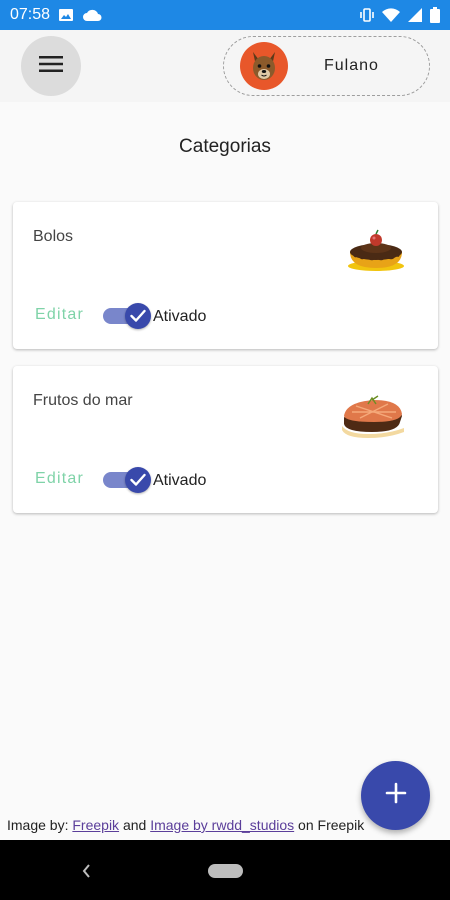 The width and height of the screenshot is (450, 900). I want to click on category-name: Bolos, so click(53, 236).